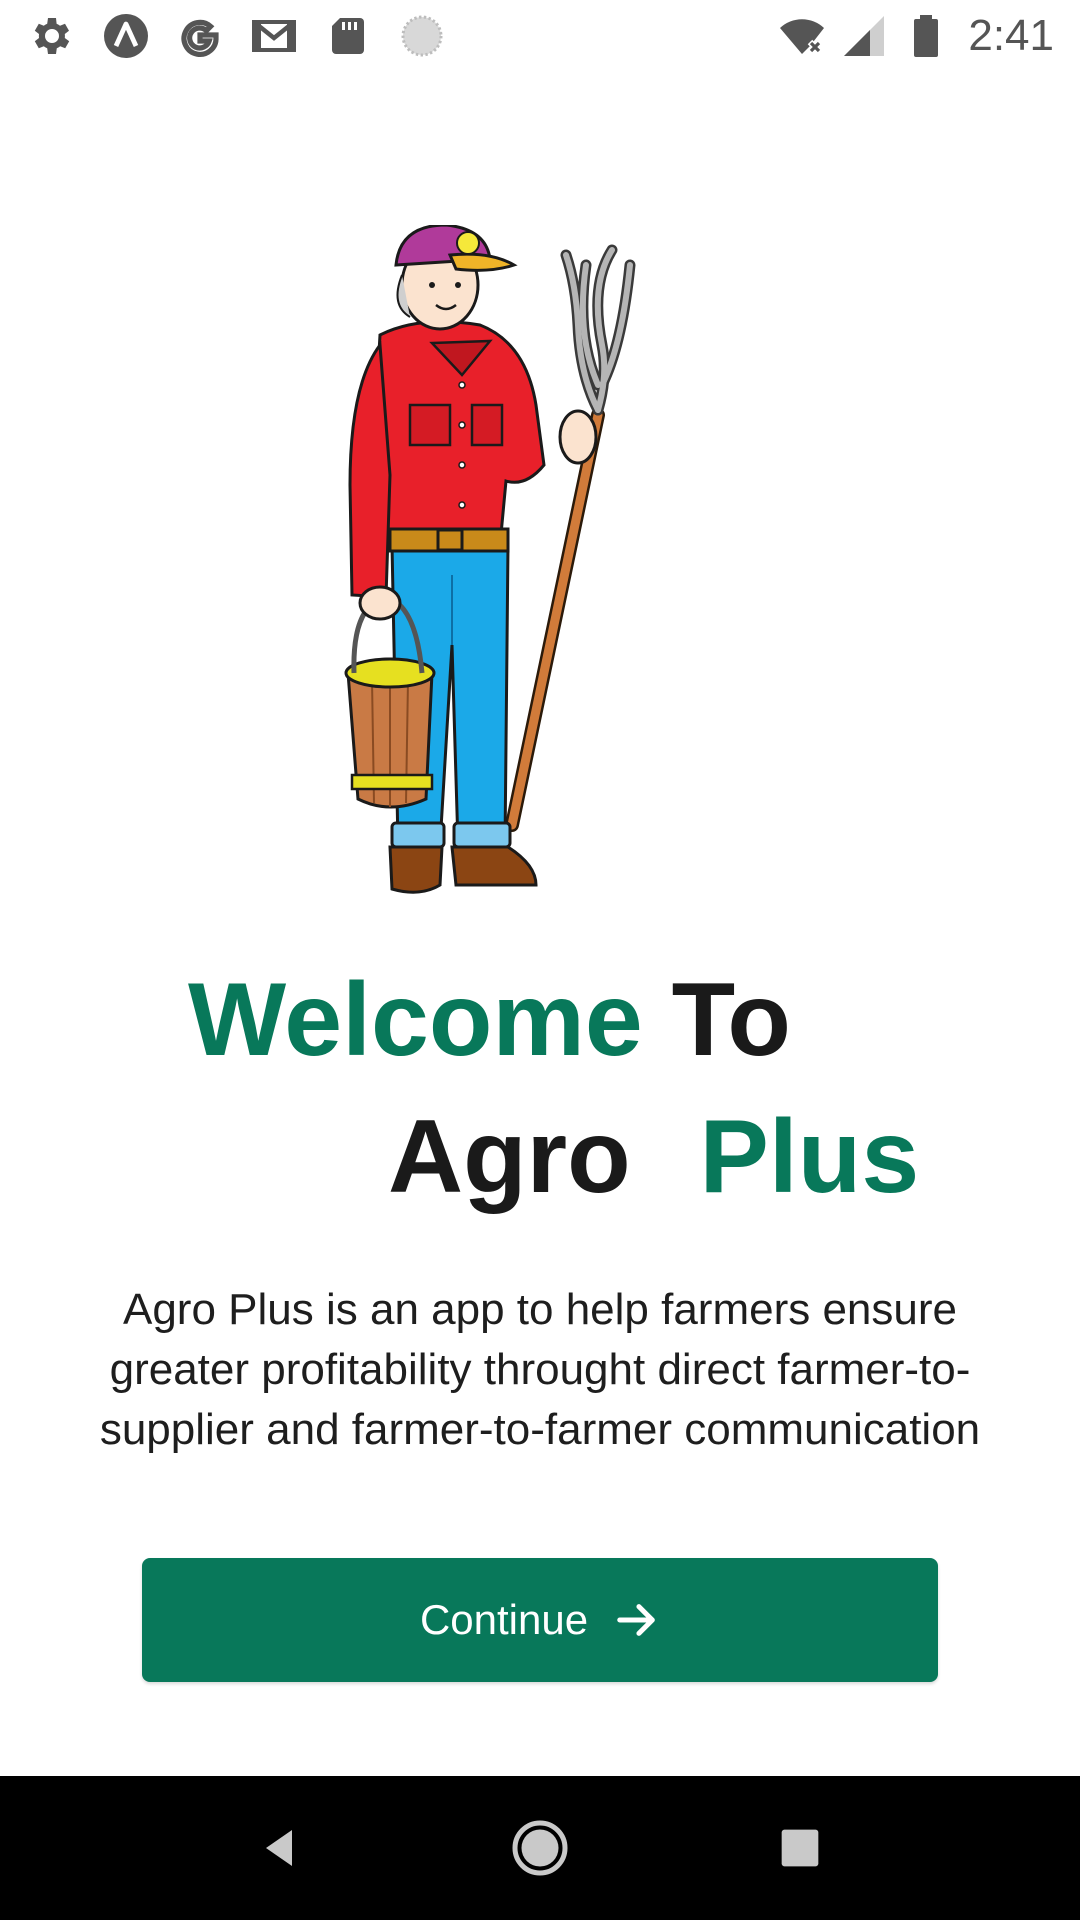  I want to click on recents-button, so click(800, 1848).